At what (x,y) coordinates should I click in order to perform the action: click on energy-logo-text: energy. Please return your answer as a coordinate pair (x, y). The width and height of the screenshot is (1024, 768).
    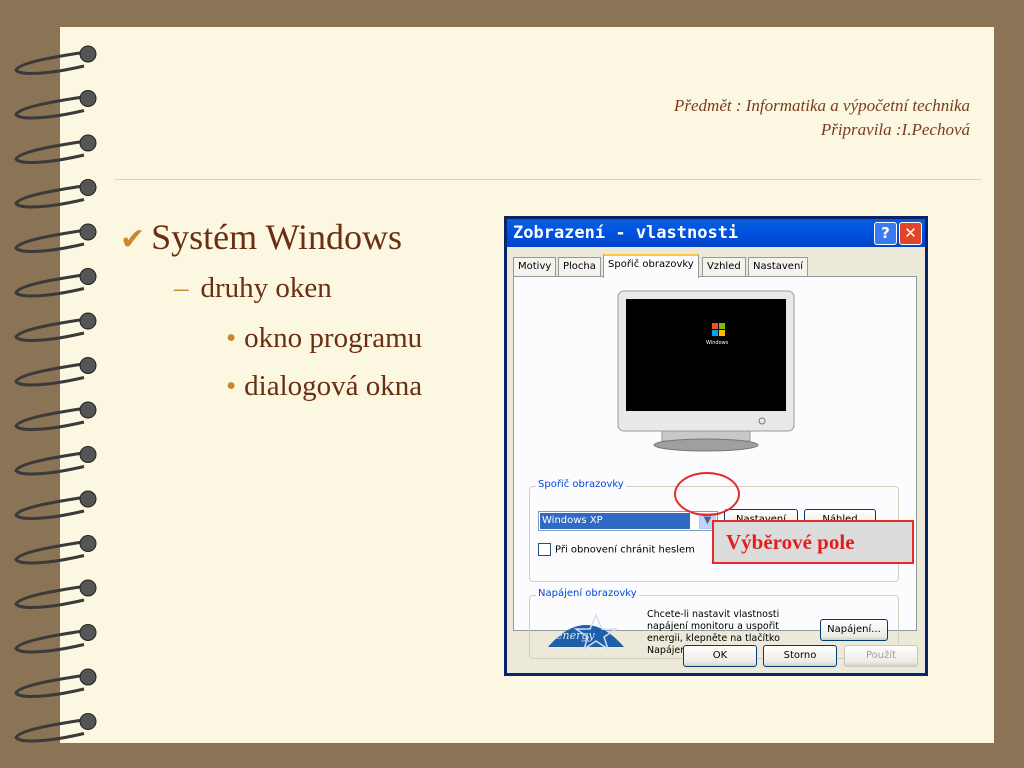
    Looking at the image, I should click on (575, 635).